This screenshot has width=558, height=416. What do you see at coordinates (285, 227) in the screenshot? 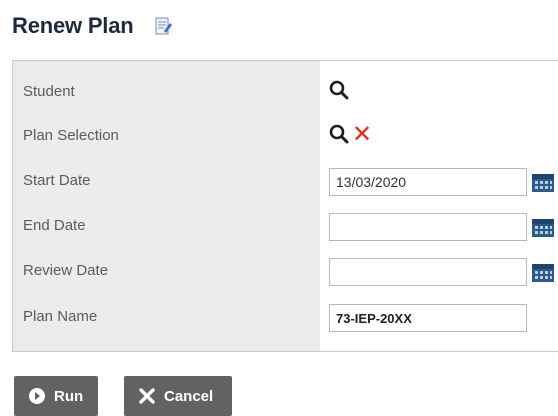
I see `end-date-row: End Date` at bounding box center [285, 227].